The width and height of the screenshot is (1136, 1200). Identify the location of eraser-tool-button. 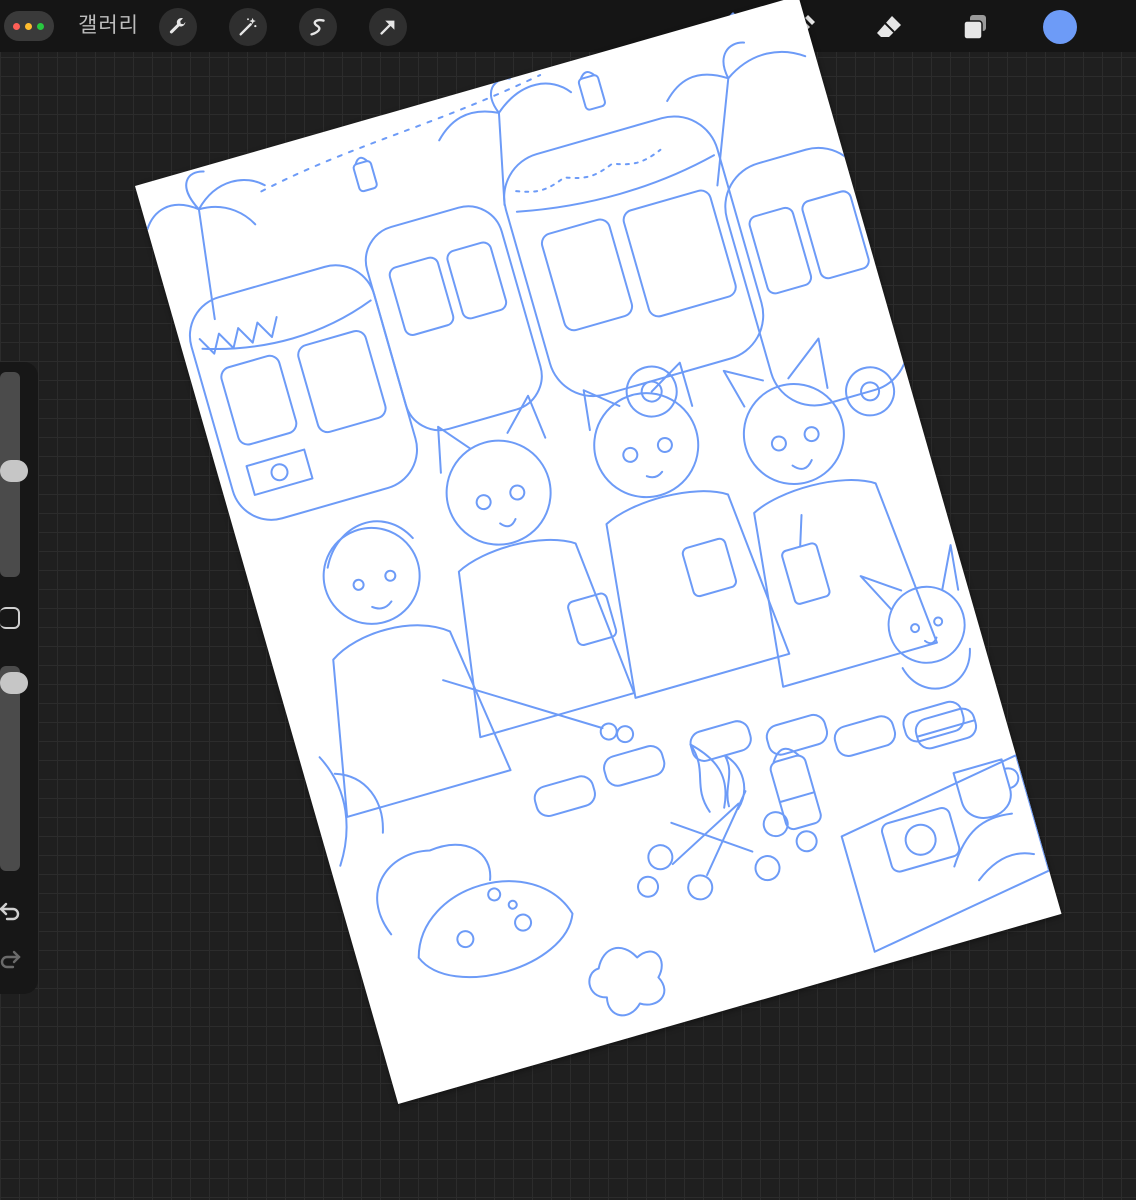
(889, 27).